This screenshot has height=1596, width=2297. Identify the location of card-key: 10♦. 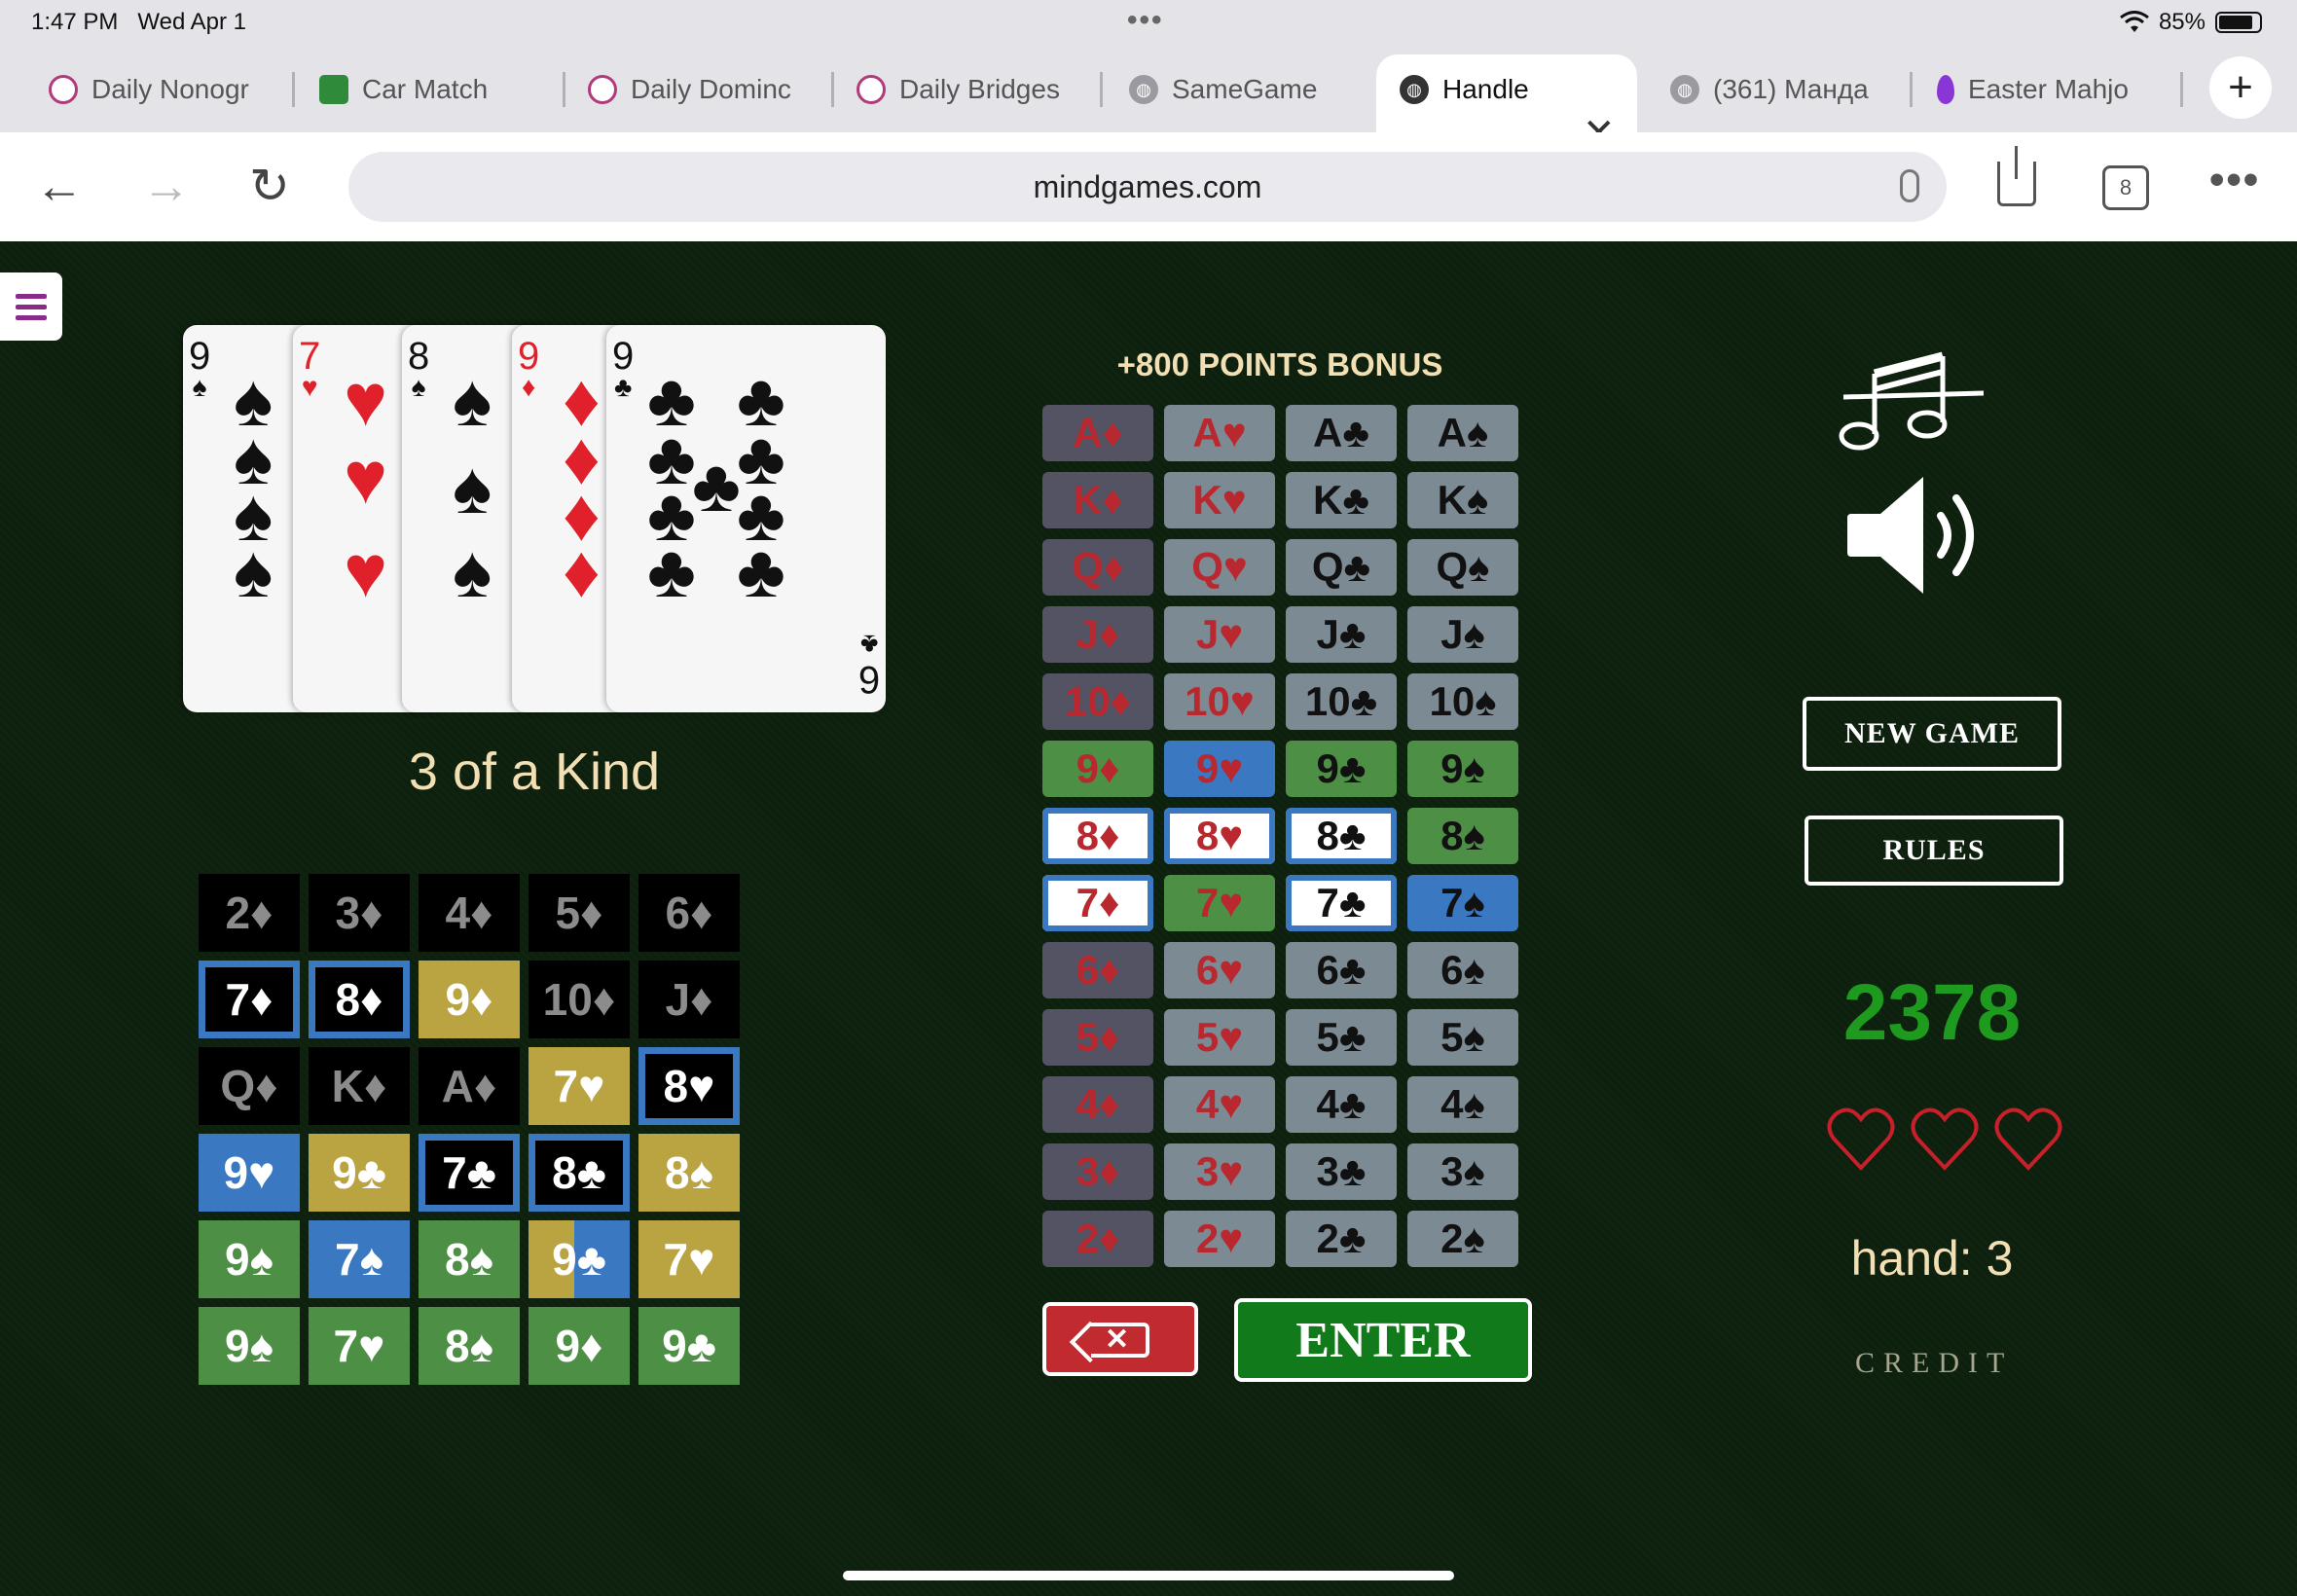
(1097, 701).